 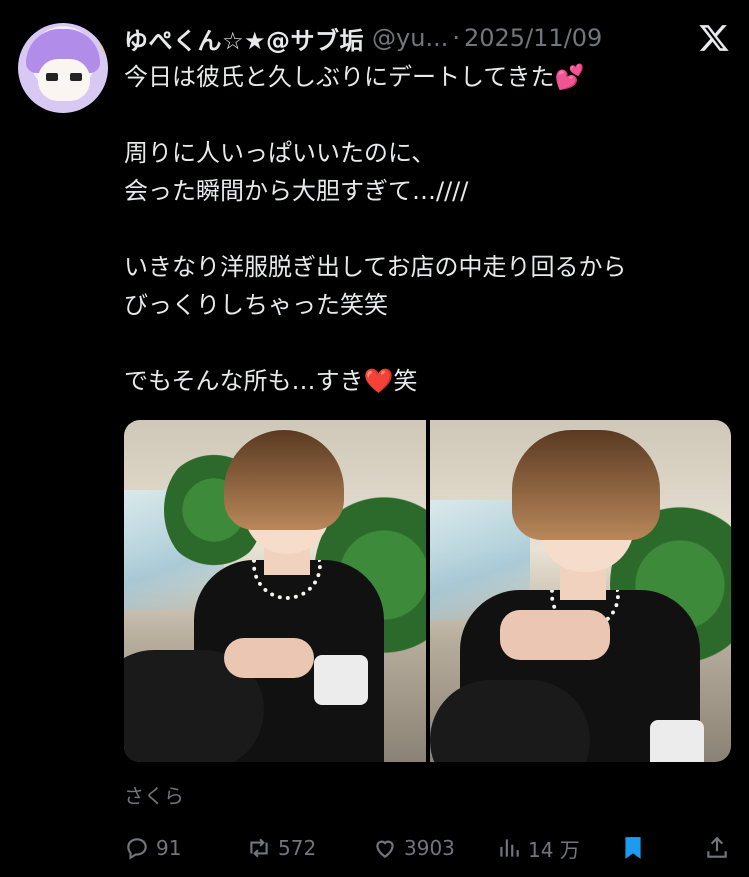 I want to click on author-display-name: ゆぺくん☆★@サブ垢, so click(x=244, y=38).